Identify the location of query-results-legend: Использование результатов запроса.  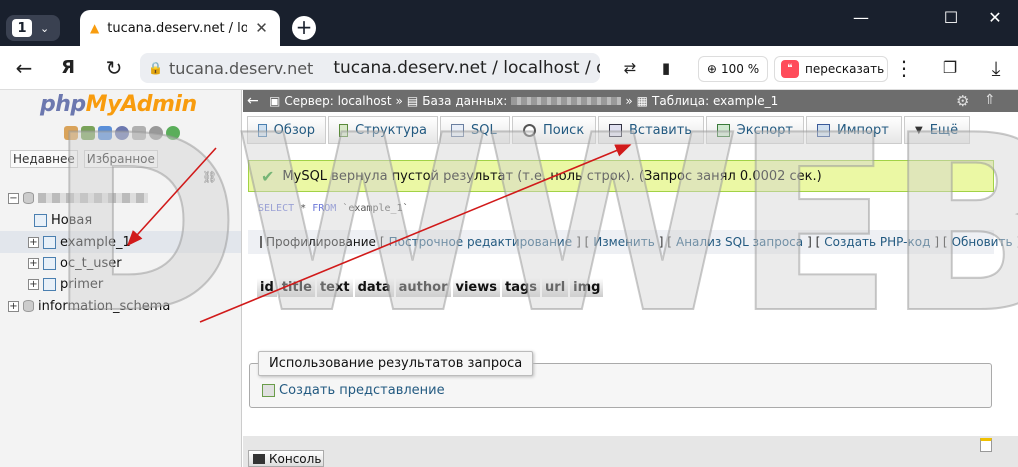
(396, 363).